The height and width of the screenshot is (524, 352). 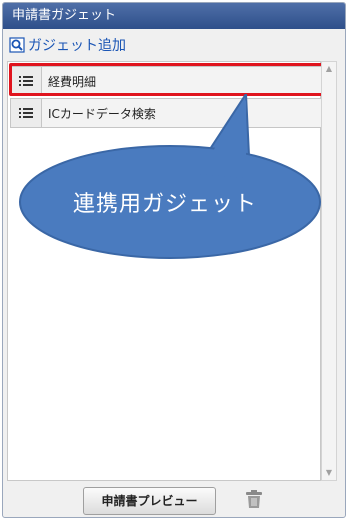 What do you see at coordinates (149, 501) in the screenshot?
I see `preview-button: 申請書プレビュー` at bounding box center [149, 501].